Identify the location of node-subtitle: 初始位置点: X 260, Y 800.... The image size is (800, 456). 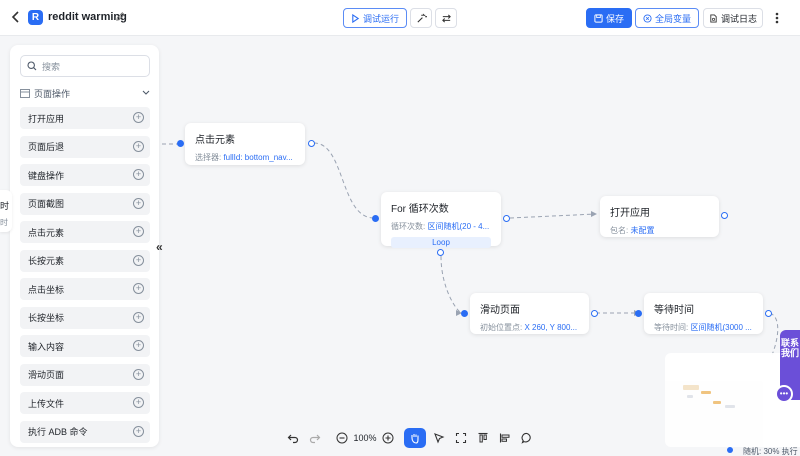
(529, 327).